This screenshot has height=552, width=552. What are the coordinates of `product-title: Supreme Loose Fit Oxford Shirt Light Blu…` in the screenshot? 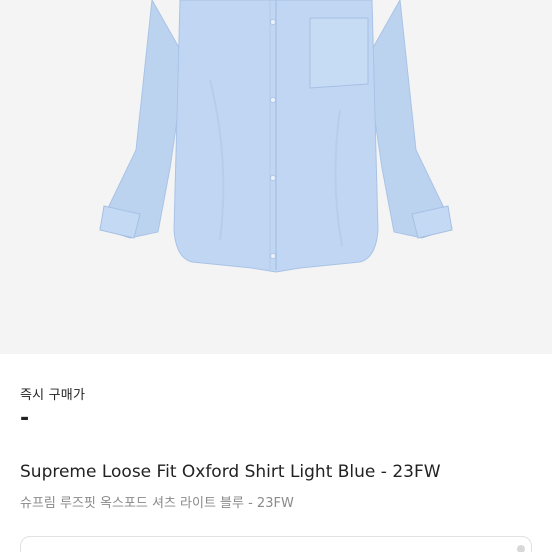 It's located at (230, 472).